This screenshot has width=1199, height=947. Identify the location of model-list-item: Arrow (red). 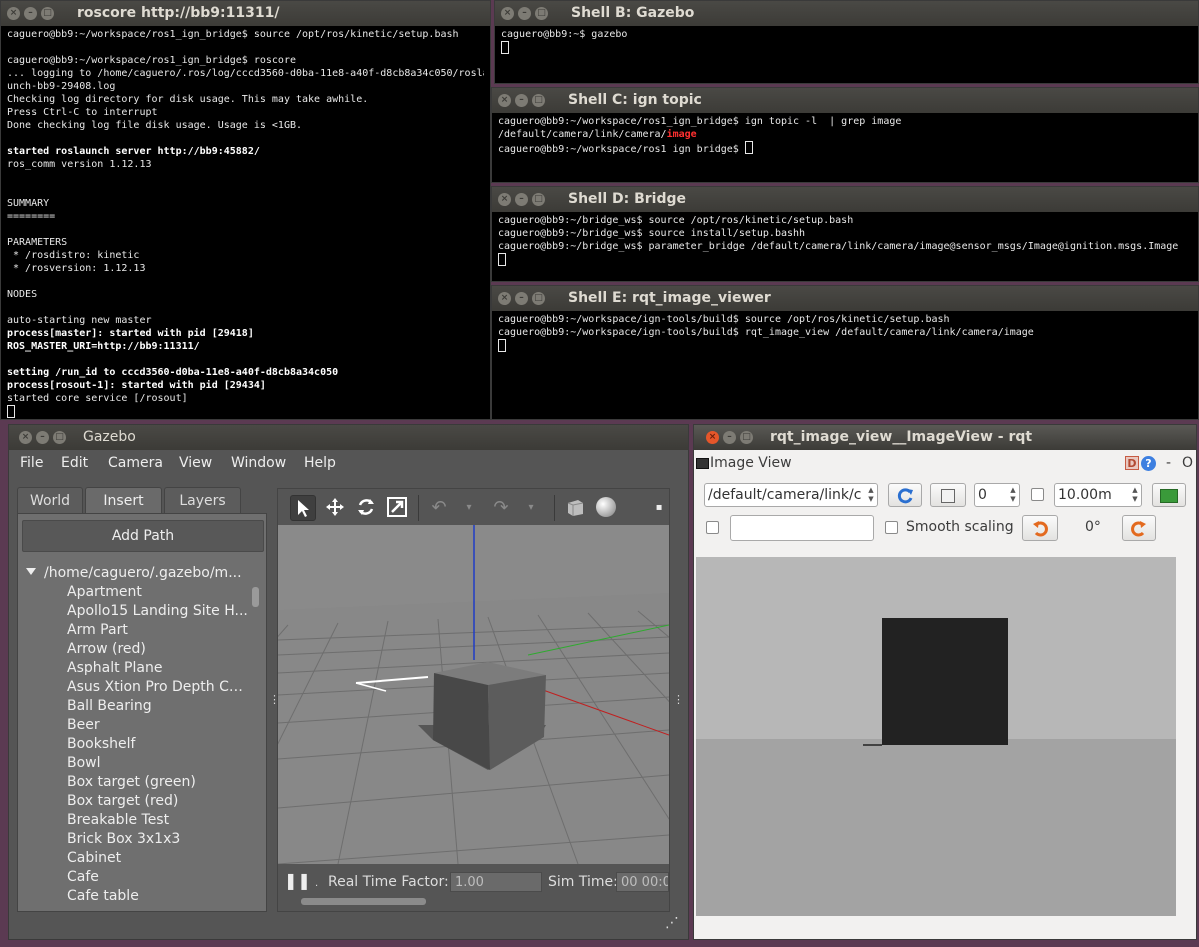
(158, 649).